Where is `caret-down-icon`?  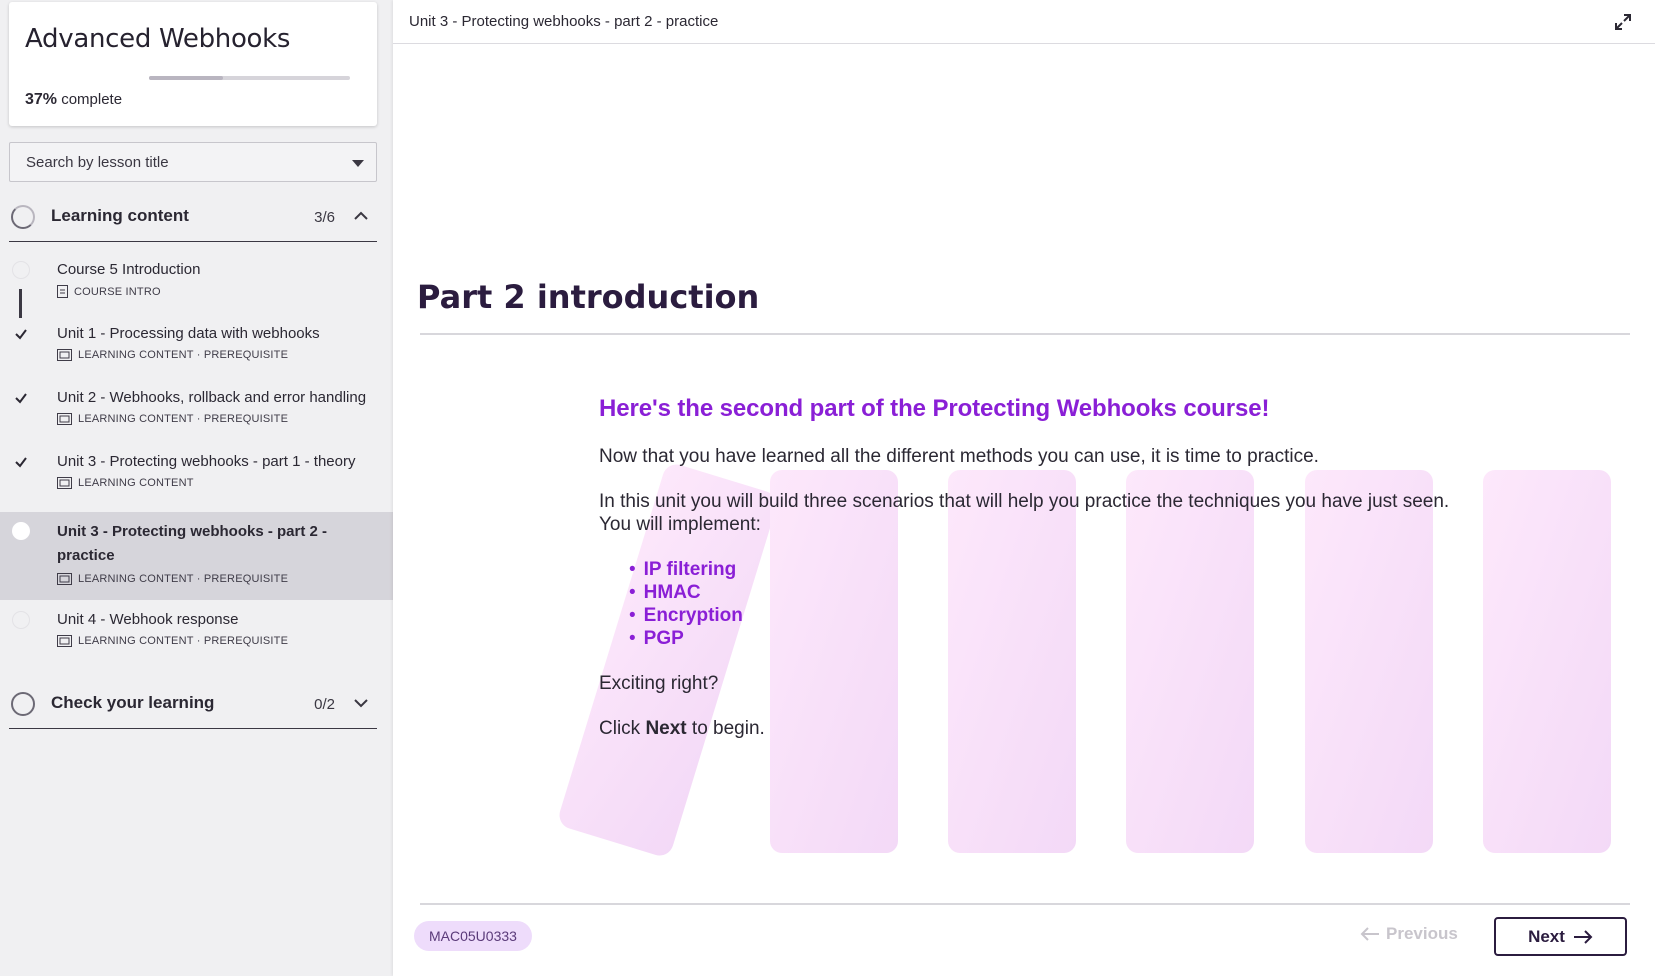 caret-down-icon is located at coordinates (358, 163).